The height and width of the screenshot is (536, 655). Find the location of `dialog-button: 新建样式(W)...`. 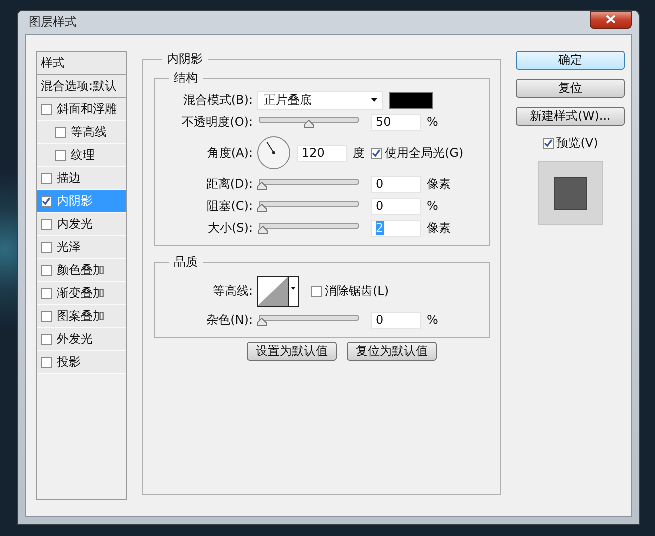

dialog-button: 新建样式(W)... is located at coordinates (570, 116).